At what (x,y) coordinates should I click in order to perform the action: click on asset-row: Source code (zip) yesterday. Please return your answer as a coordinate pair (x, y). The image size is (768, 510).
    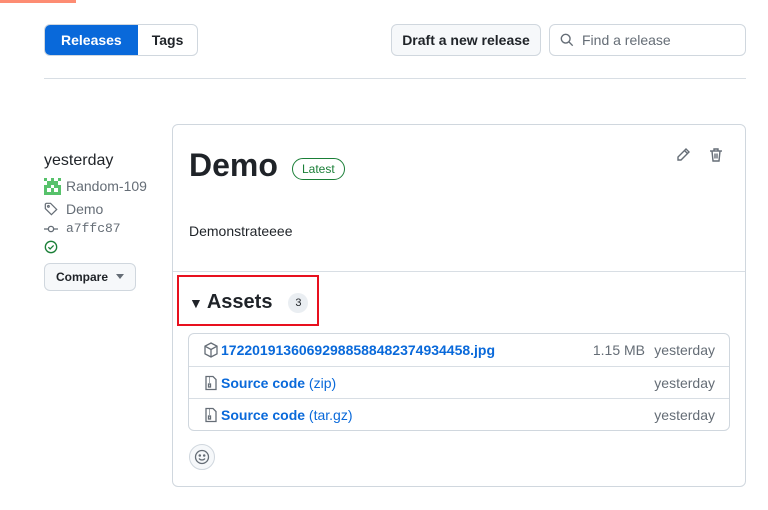
    Looking at the image, I should click on (459, 382).